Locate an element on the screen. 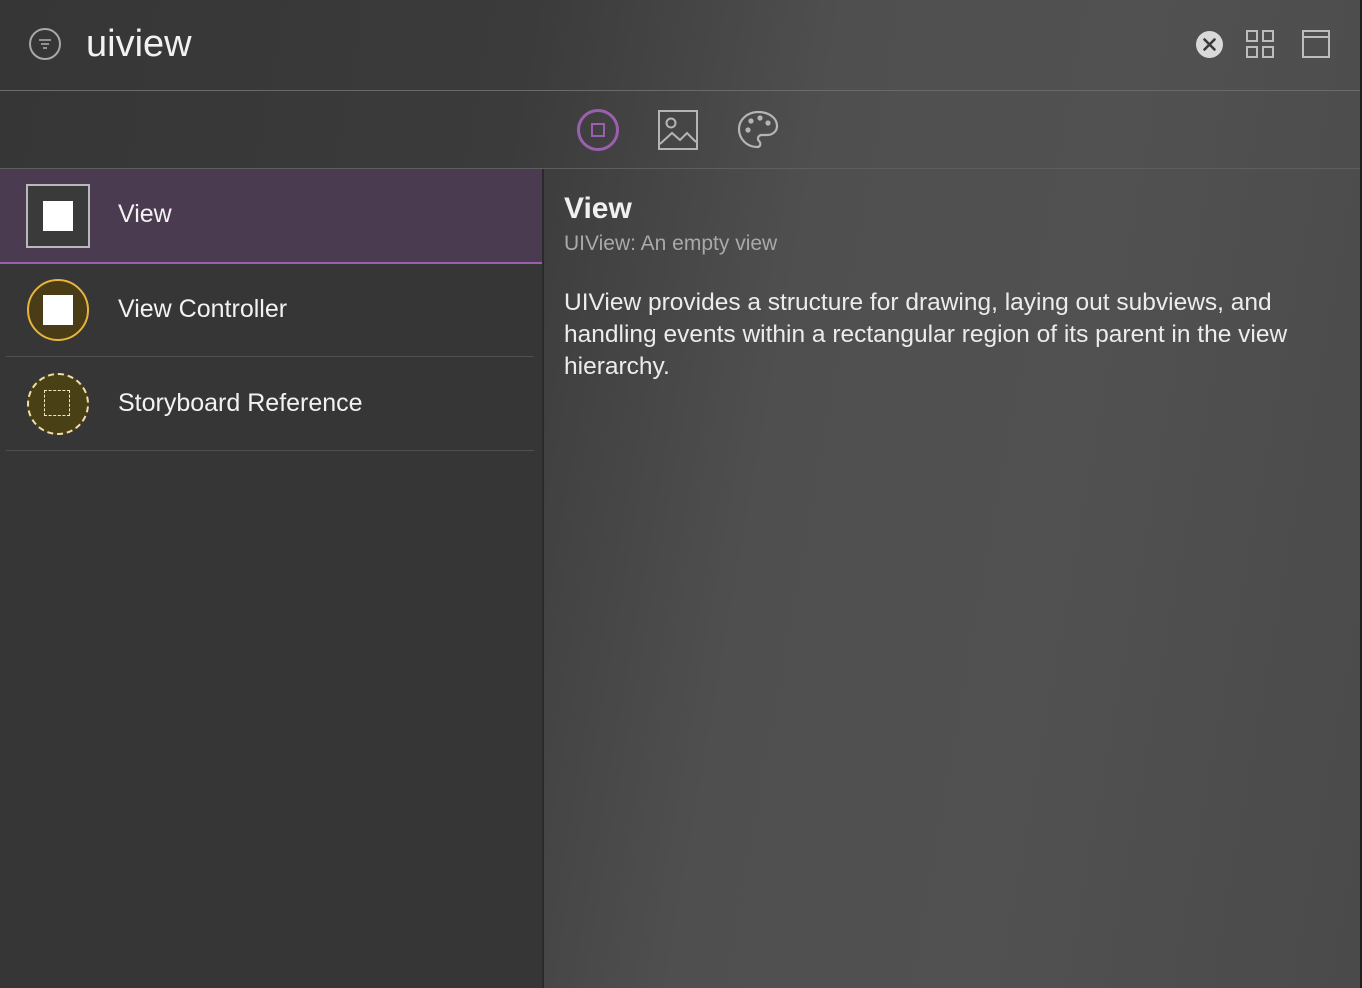  result-item-view-controller: View Controller is located at coordinates (271, 310).